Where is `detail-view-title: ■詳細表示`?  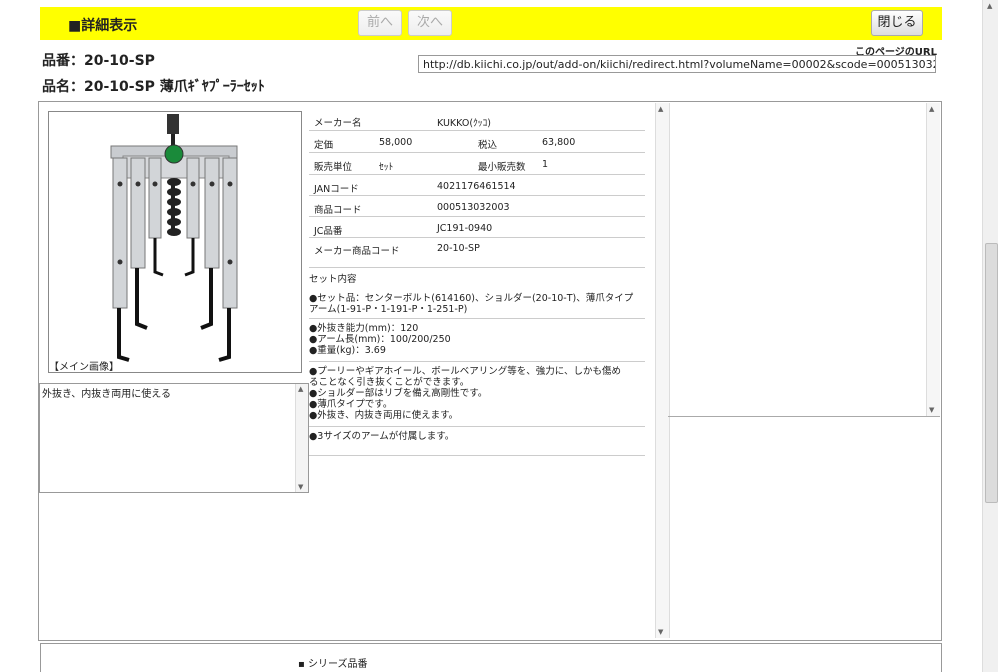
detail-view-title: ■詳細表示 is located at coordinates (103, 26).